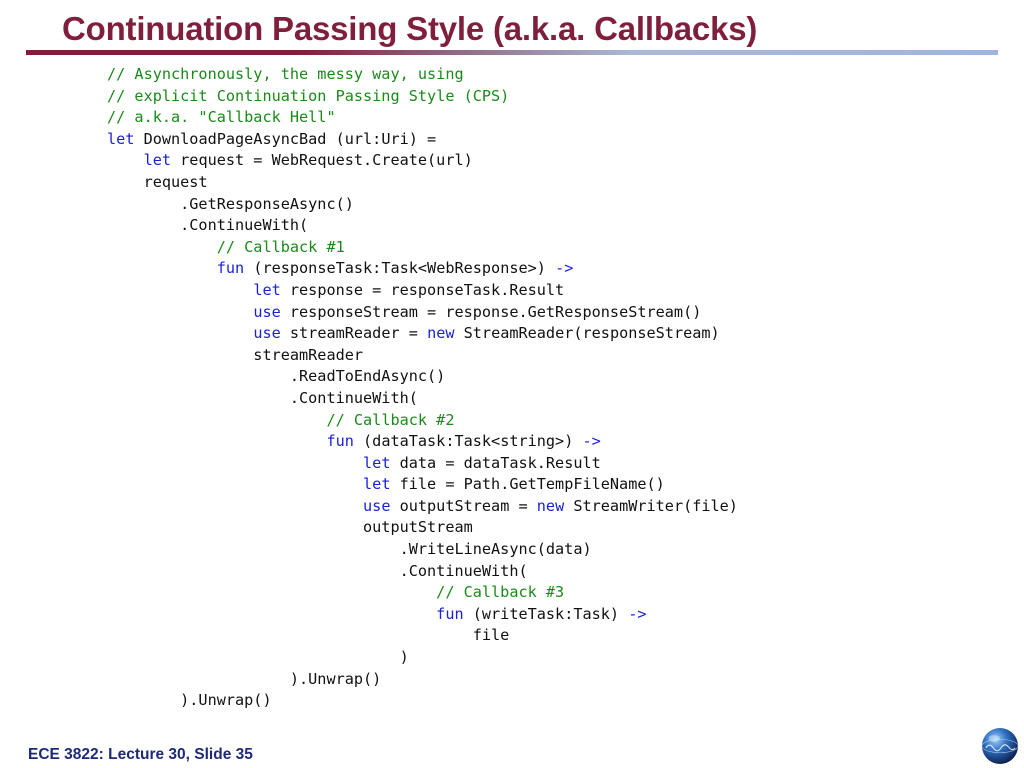  I want to click on code-line: // Asynchronously, the messy way, using, so click(422, 75).